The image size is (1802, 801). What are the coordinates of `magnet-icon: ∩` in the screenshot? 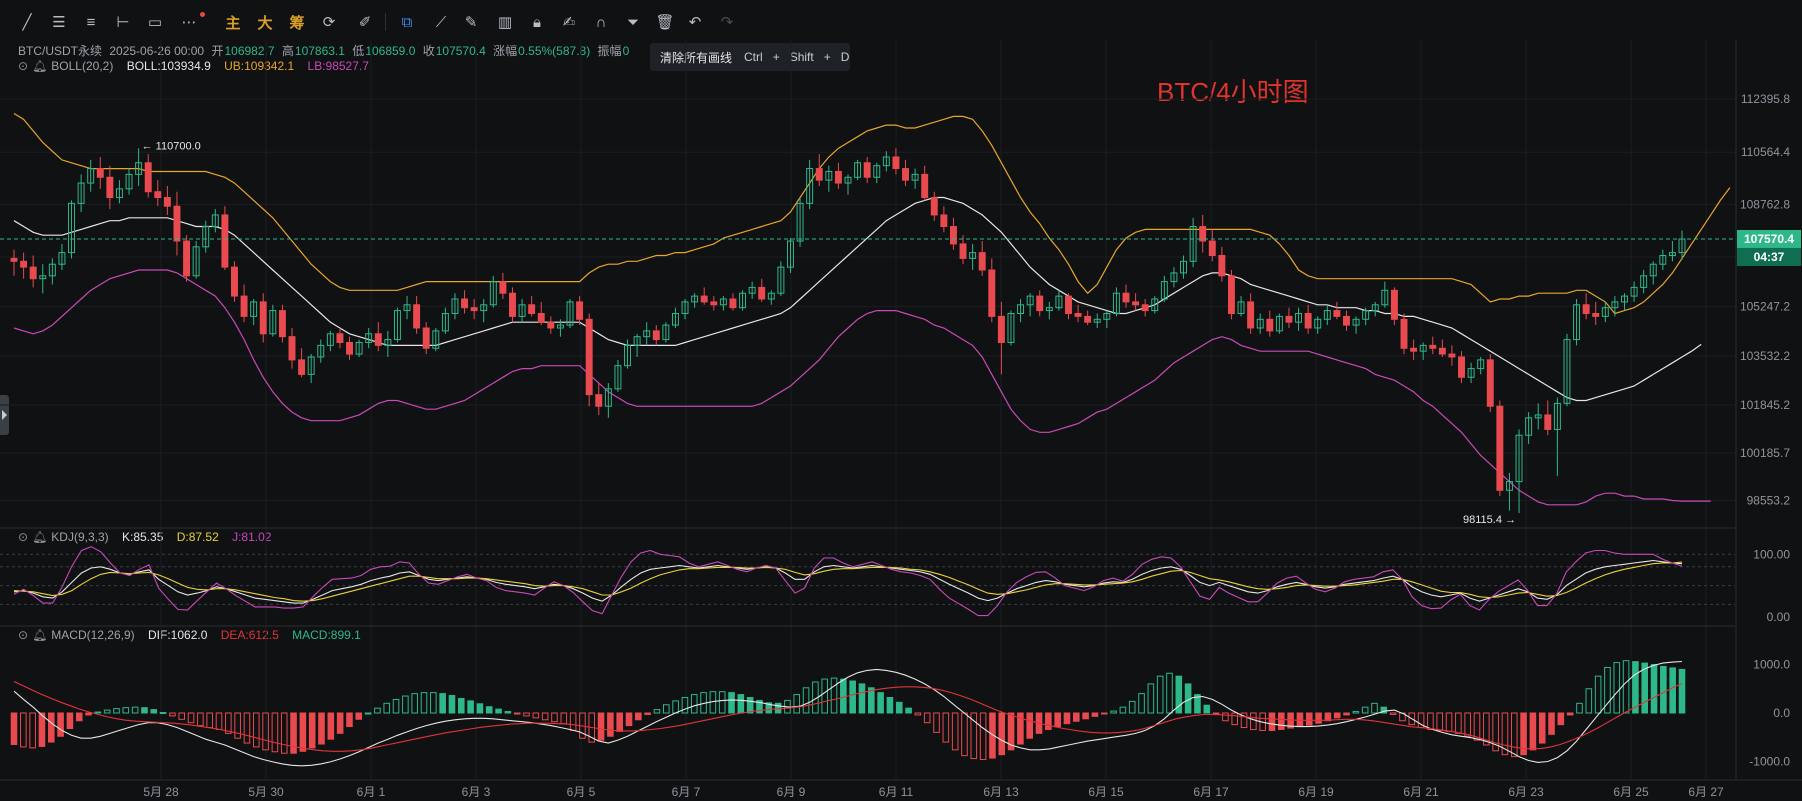 It's located at (601, 22).